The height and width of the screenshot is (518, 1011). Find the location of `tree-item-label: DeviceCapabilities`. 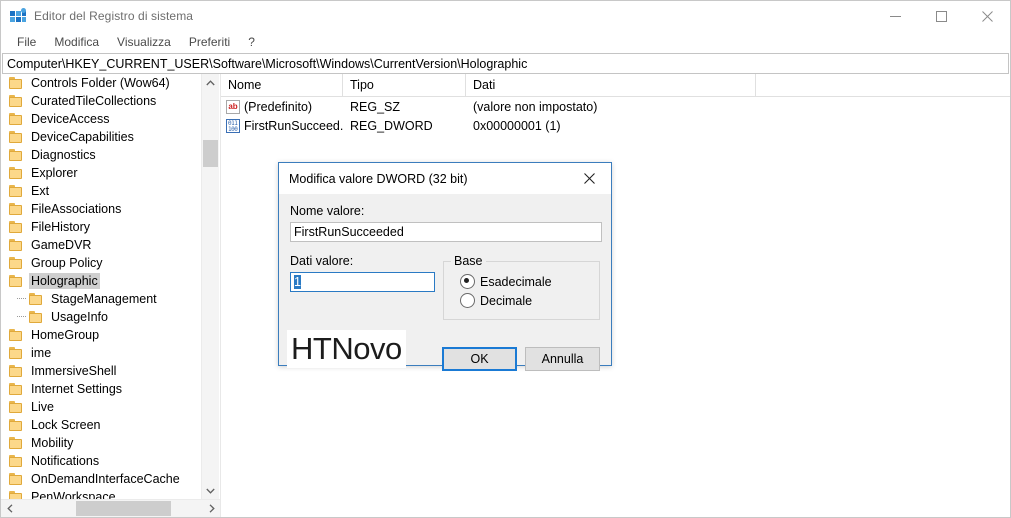

tree-item-label: DeviceCapabilities is located at coordinates (82, 137).